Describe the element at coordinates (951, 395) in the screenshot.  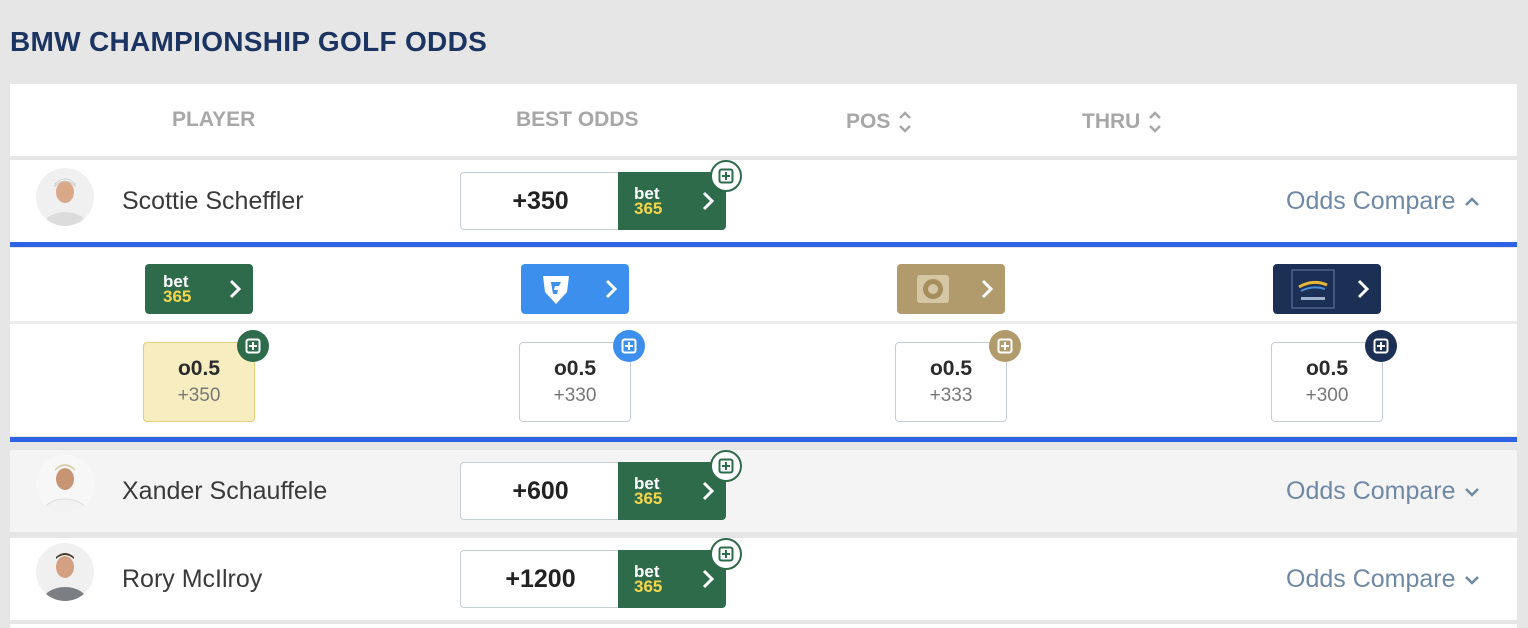
I see `line-price: +333` at that location.